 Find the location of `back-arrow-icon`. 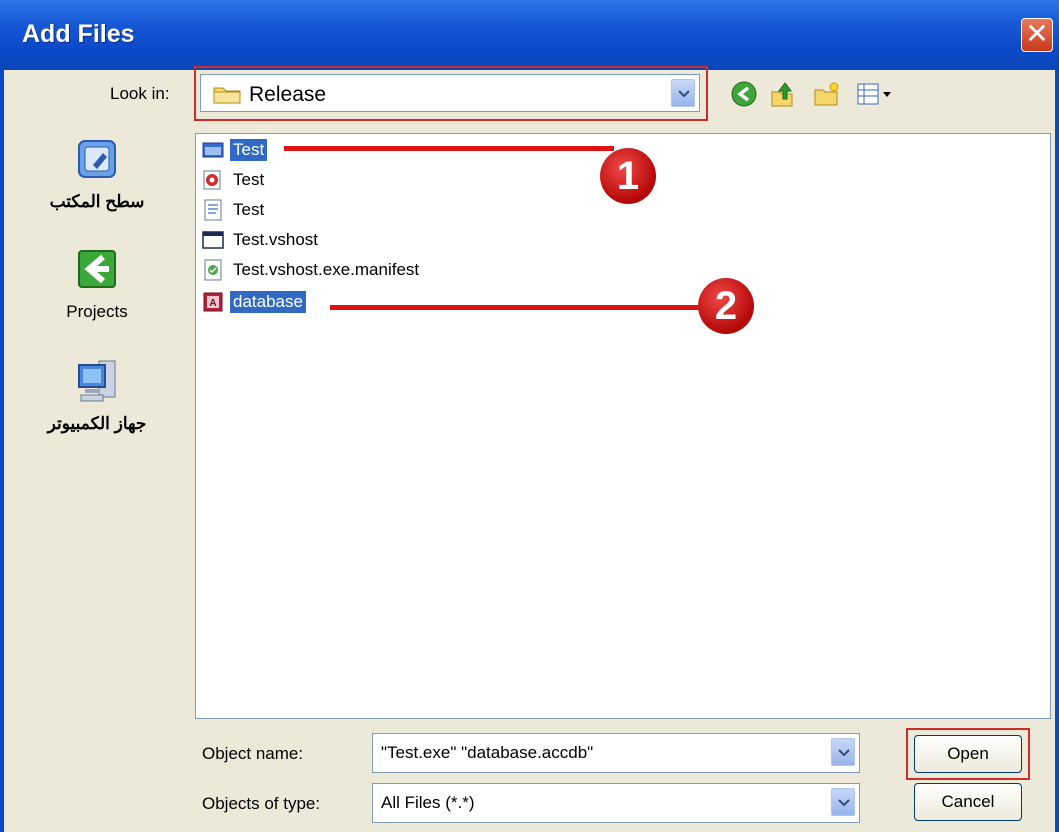

back-arrow-icon is located at coordinates (97, 269).